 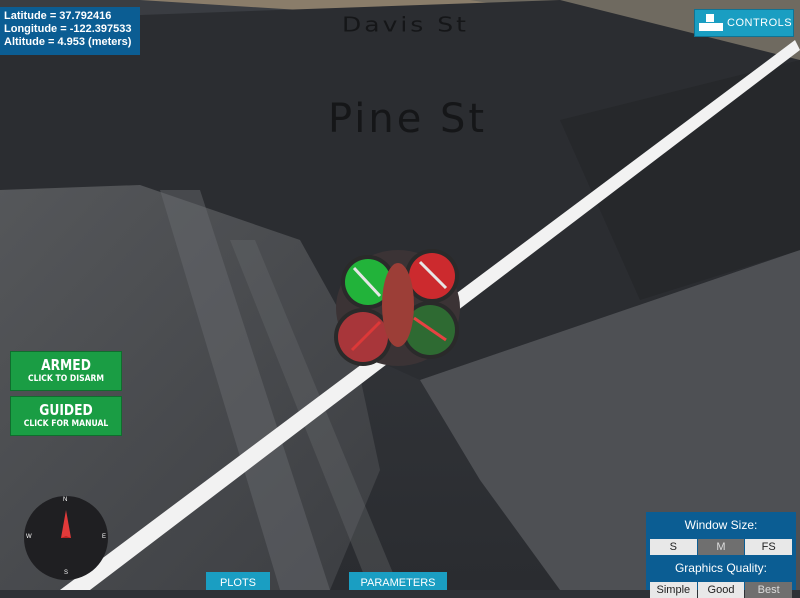 I want to click on compass-needle-icon, so click(x=66, y=524).